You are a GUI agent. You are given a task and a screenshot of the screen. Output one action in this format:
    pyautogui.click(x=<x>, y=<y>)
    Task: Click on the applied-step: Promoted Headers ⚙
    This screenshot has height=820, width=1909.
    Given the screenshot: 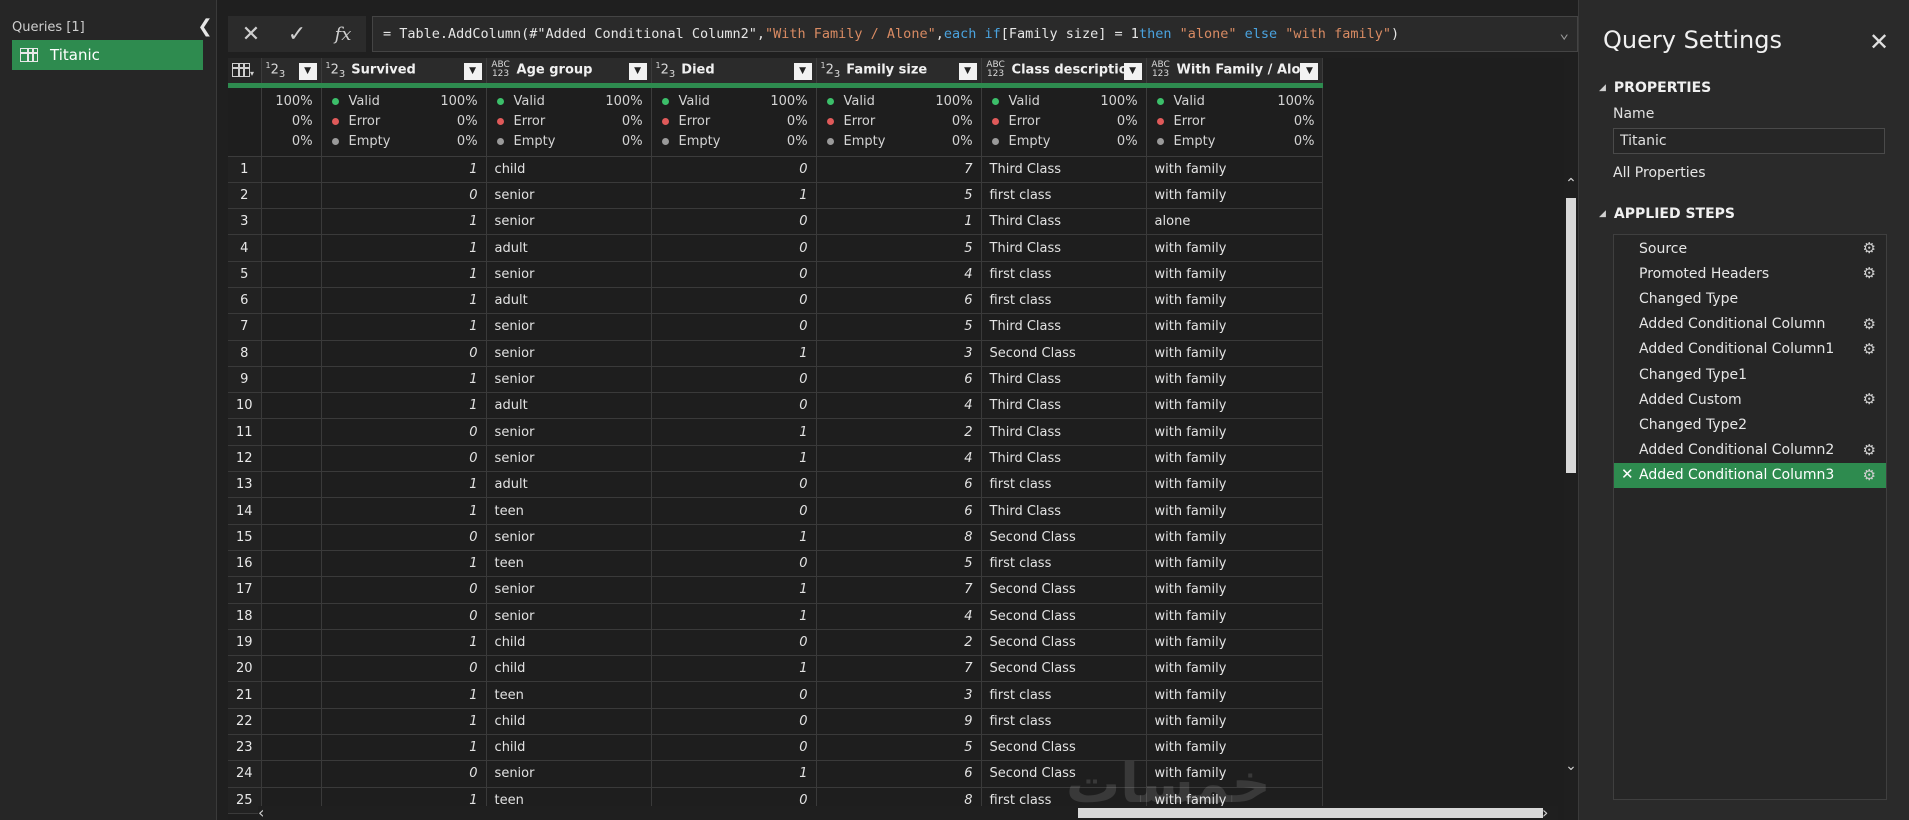 What is the action you would take?
    pyautogui.click(x=1750, y=273)
    